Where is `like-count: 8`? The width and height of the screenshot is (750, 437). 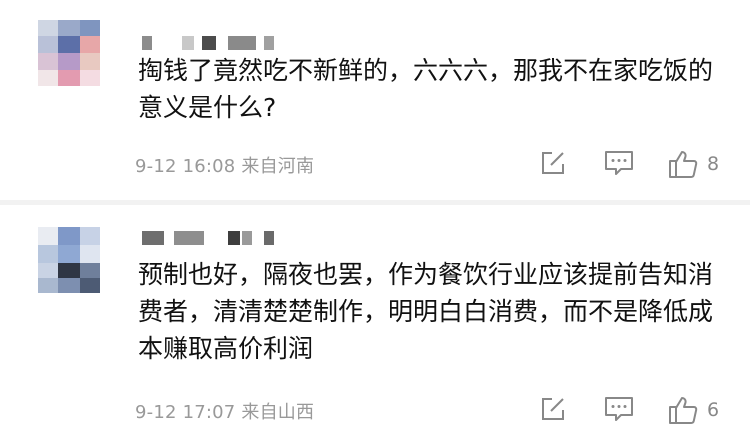 like-count: 8 is located at coordinates (713, 164).